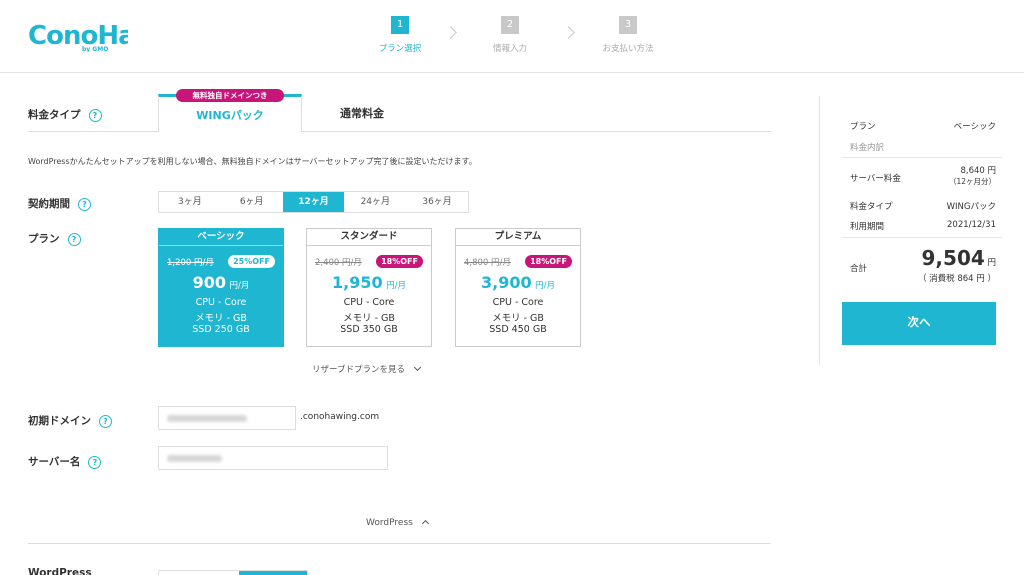  Describe the element at coordinates (867, 227) in the screenshot. I see `summary-key: 利用期間` at that location.